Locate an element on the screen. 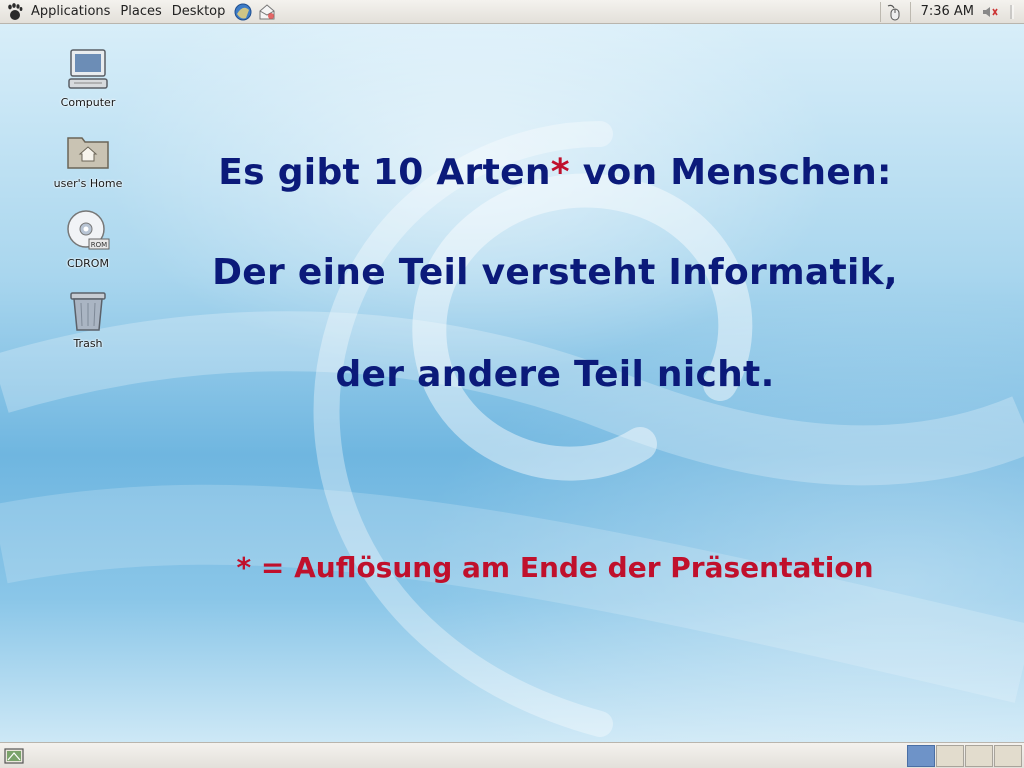 The height and width of the screenshot is (768, 1024). slide-asterisk: * is located at coordinates (560, 172).